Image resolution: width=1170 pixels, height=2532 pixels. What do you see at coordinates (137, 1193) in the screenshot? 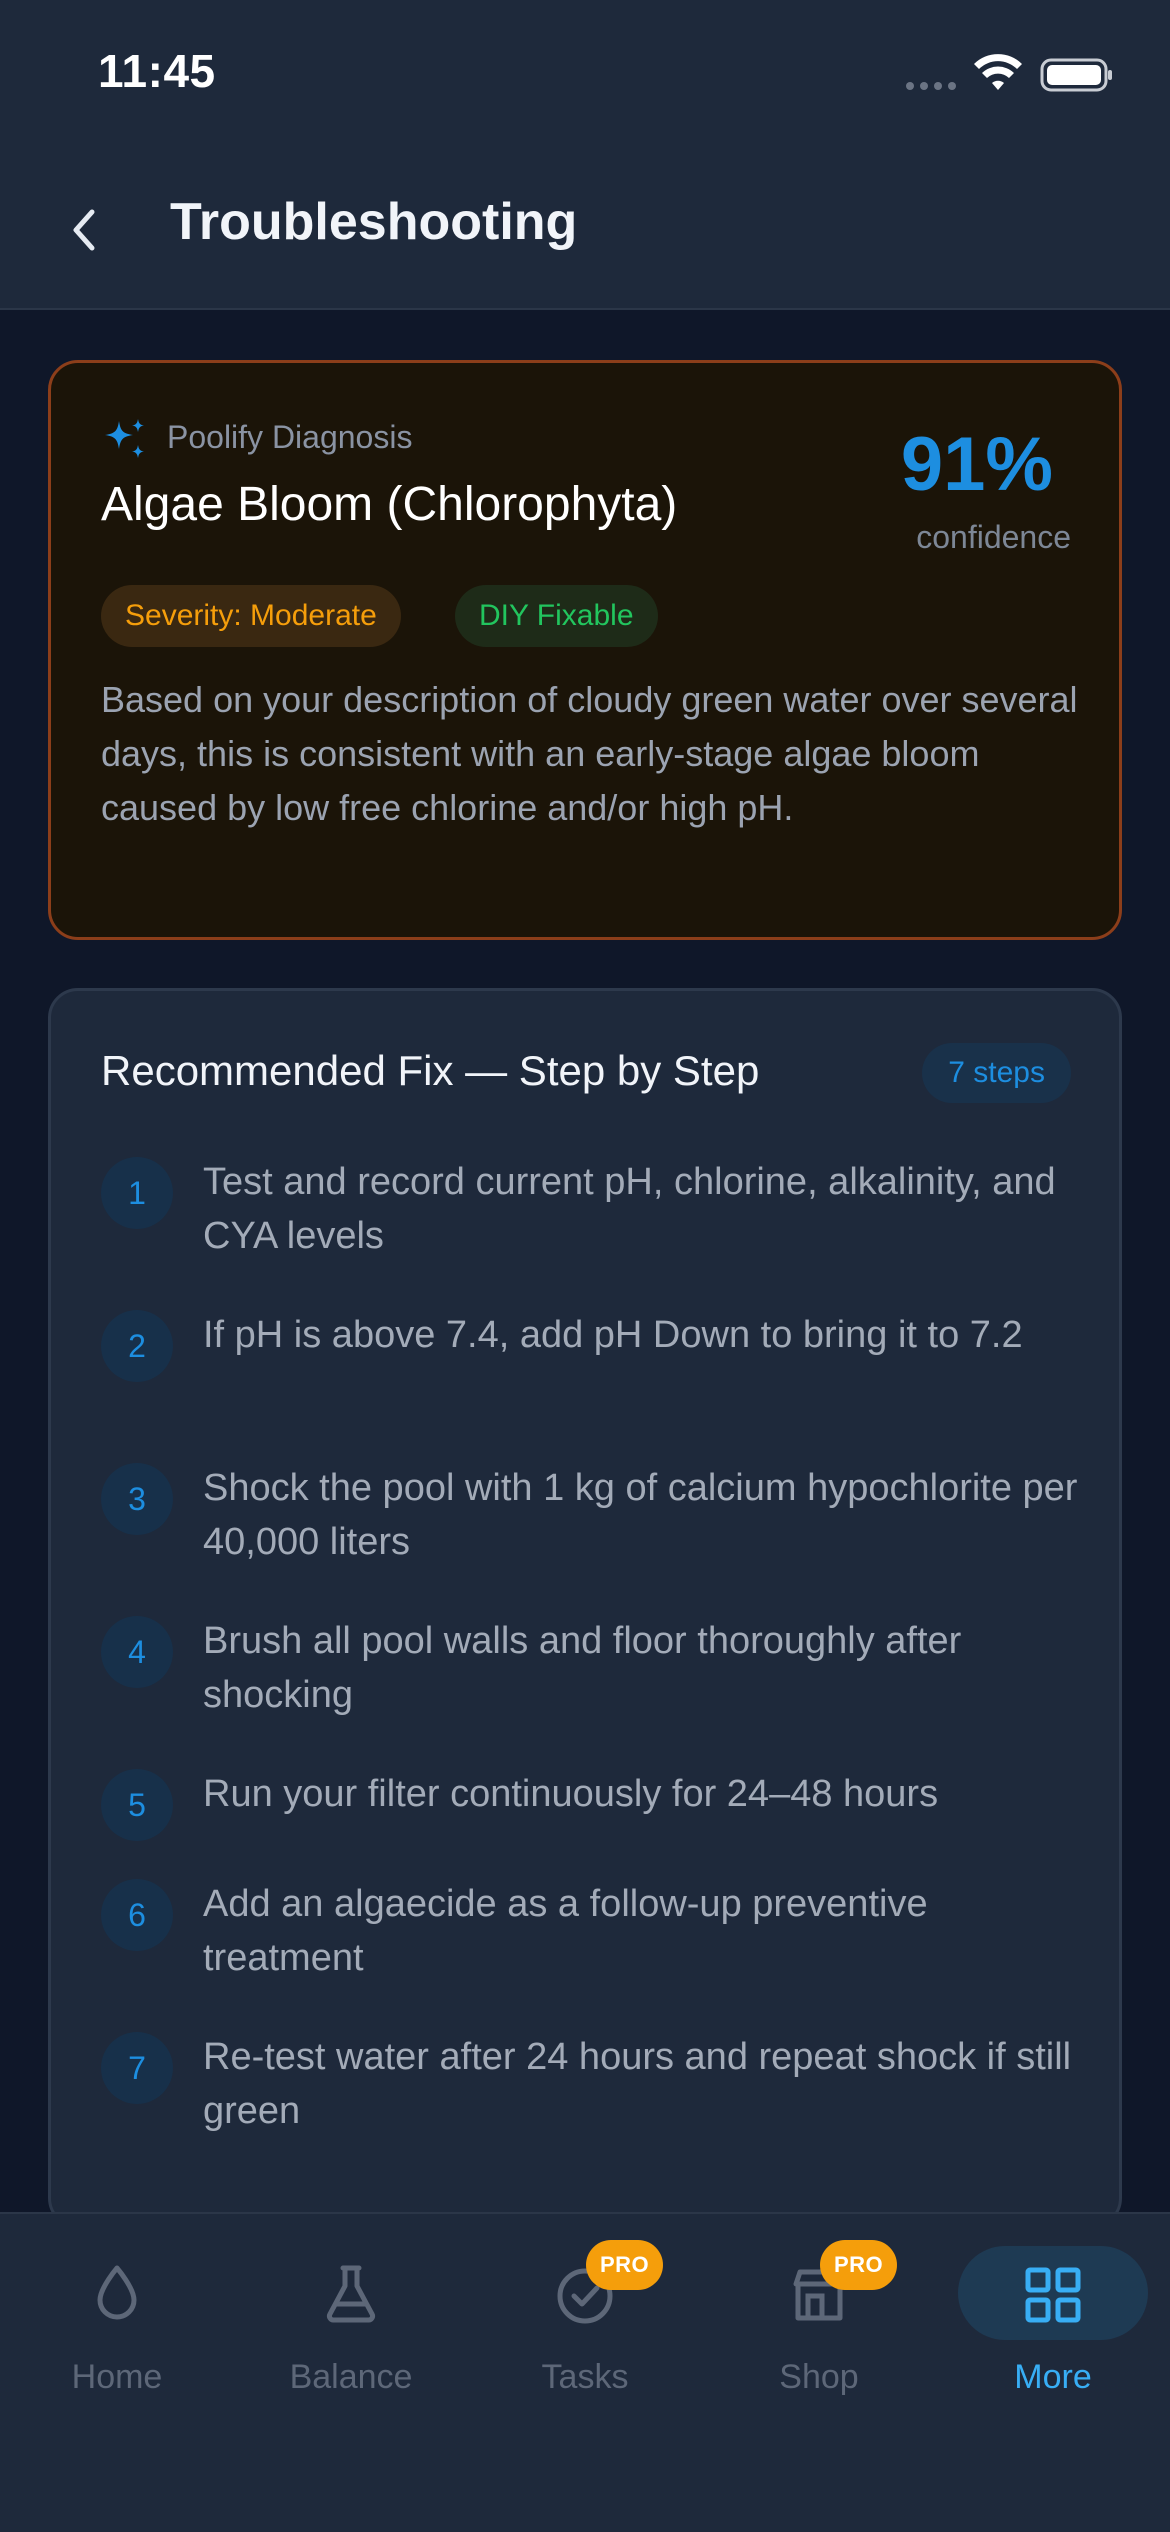
I see `step-number: 1` at bounding box center [137, 1193].